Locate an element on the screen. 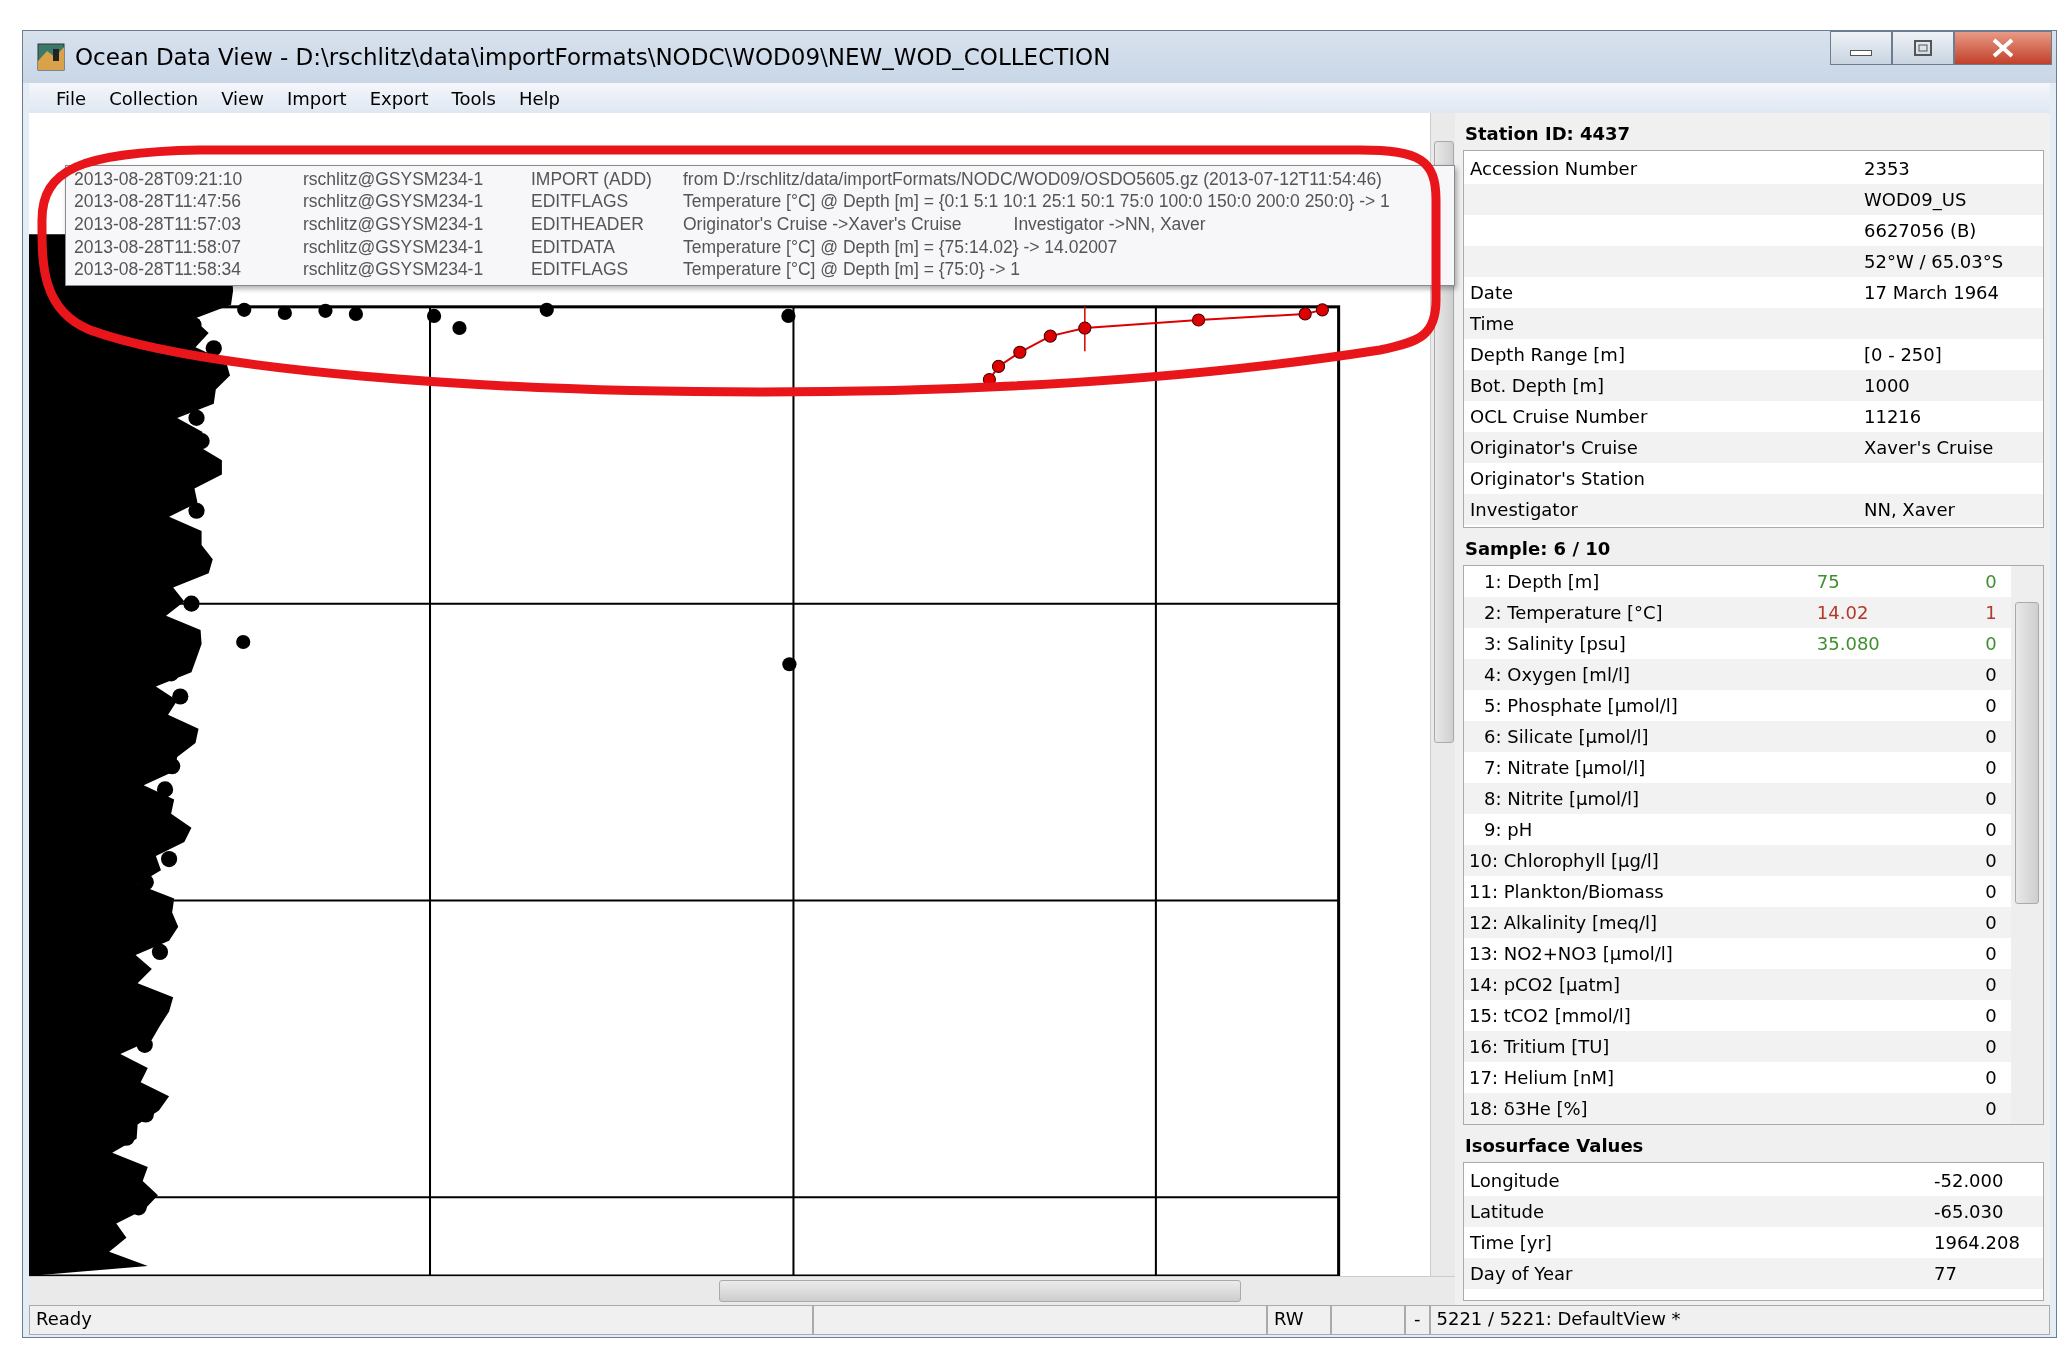 Image resolution: width=2057 pixels, height=1346 pixels. variable-name: 15: tCO2 [mmol/l] is located at coordinates (1550, 1015).